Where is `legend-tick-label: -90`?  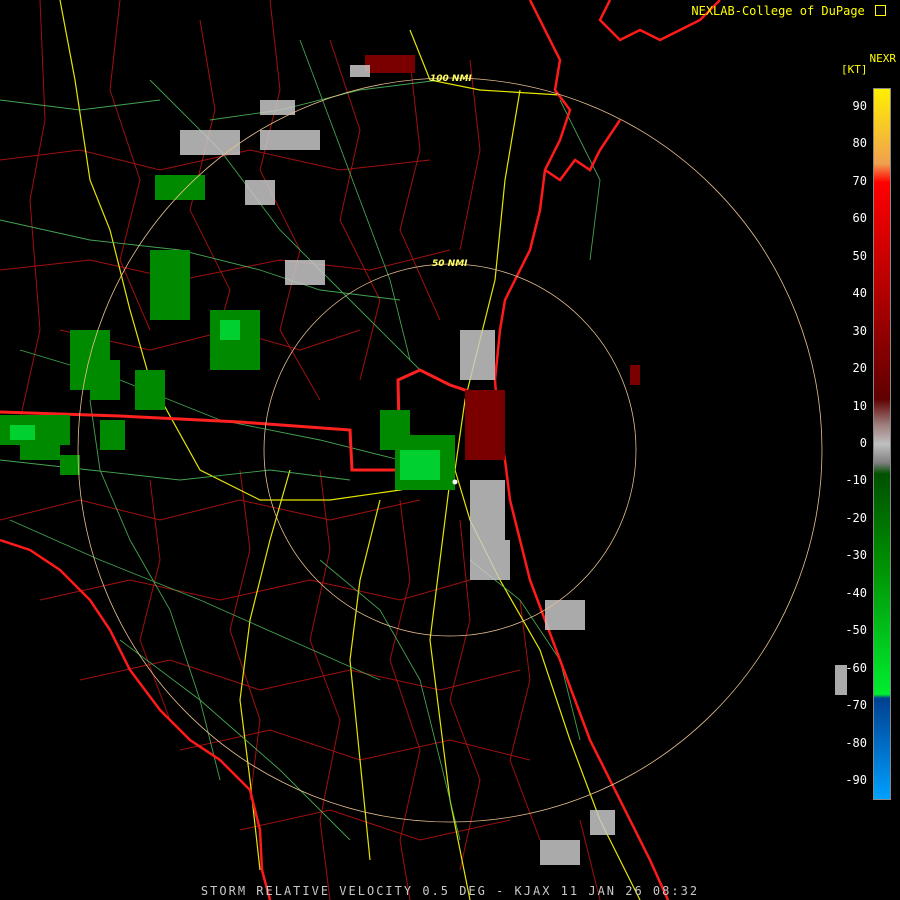
legend-tick-label: -90 is located at coordinates (856, 780).